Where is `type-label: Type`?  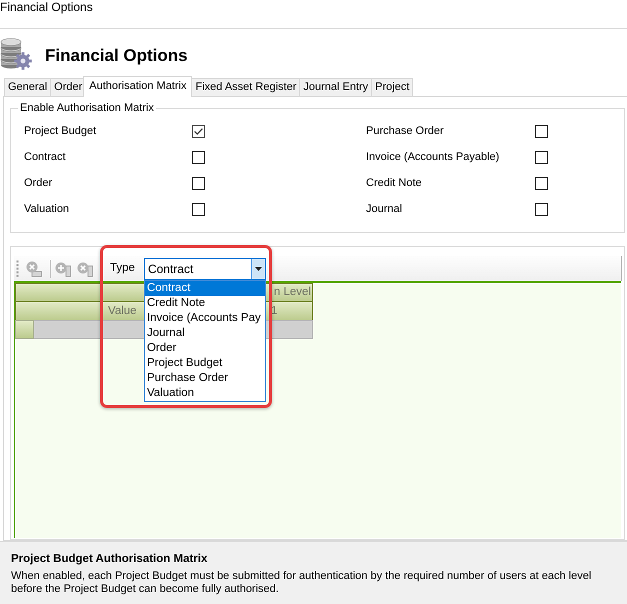 type-label: Type is located at coordinates (122, 268).